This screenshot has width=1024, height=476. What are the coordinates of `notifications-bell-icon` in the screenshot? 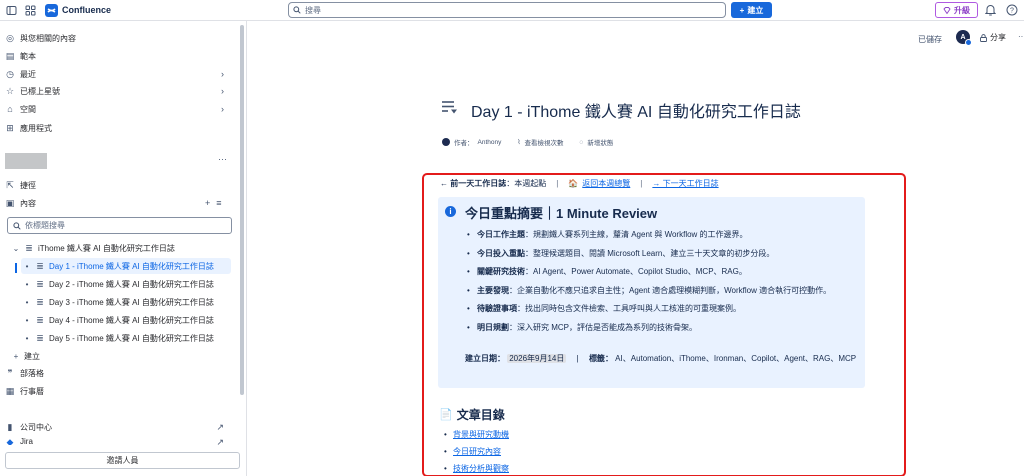 It's located at (990, 10).